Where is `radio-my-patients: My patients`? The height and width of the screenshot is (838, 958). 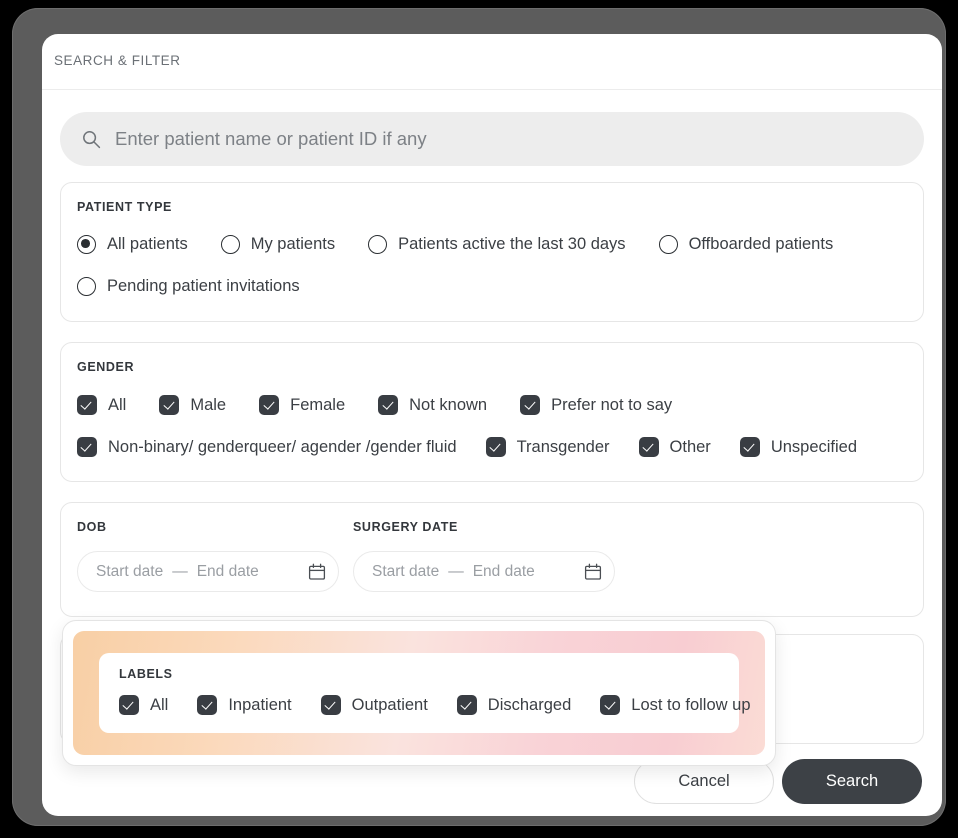 radio-my-patients: My patients is located at coordinates (278, 244).